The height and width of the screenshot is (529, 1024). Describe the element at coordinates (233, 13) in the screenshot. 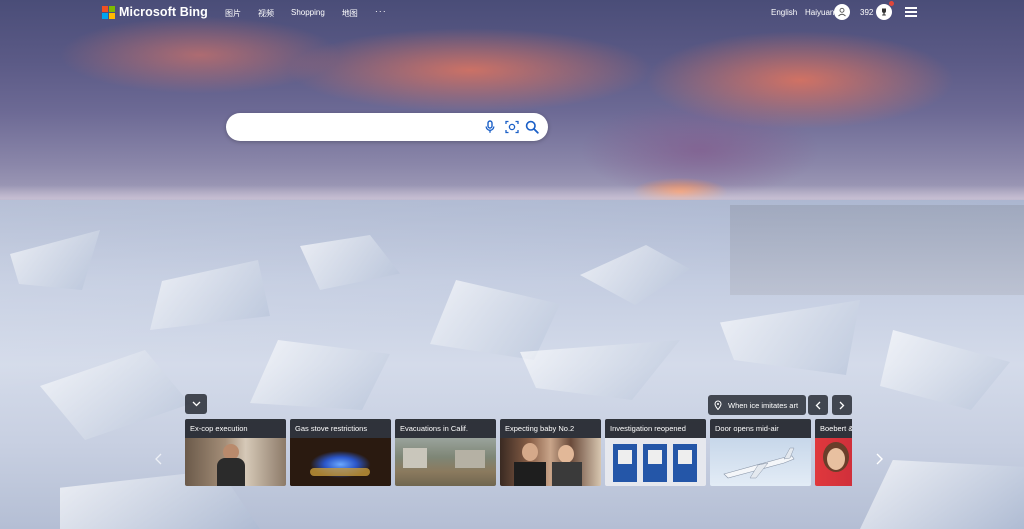

I see `nav-images: 图片` at that location.